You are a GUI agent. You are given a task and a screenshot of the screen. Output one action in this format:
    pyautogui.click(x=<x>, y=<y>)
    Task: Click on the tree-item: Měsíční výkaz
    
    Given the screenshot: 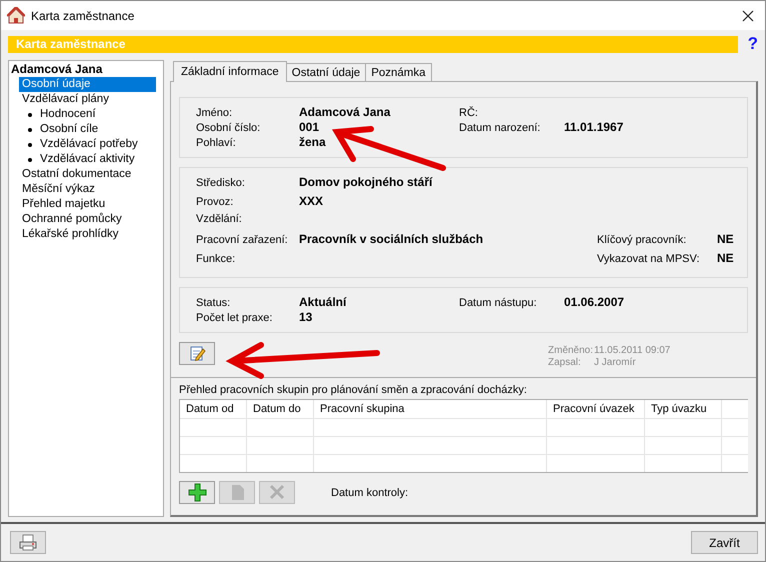 What is the action you would take?
    pyautogui.click(x=57, y=189)
    